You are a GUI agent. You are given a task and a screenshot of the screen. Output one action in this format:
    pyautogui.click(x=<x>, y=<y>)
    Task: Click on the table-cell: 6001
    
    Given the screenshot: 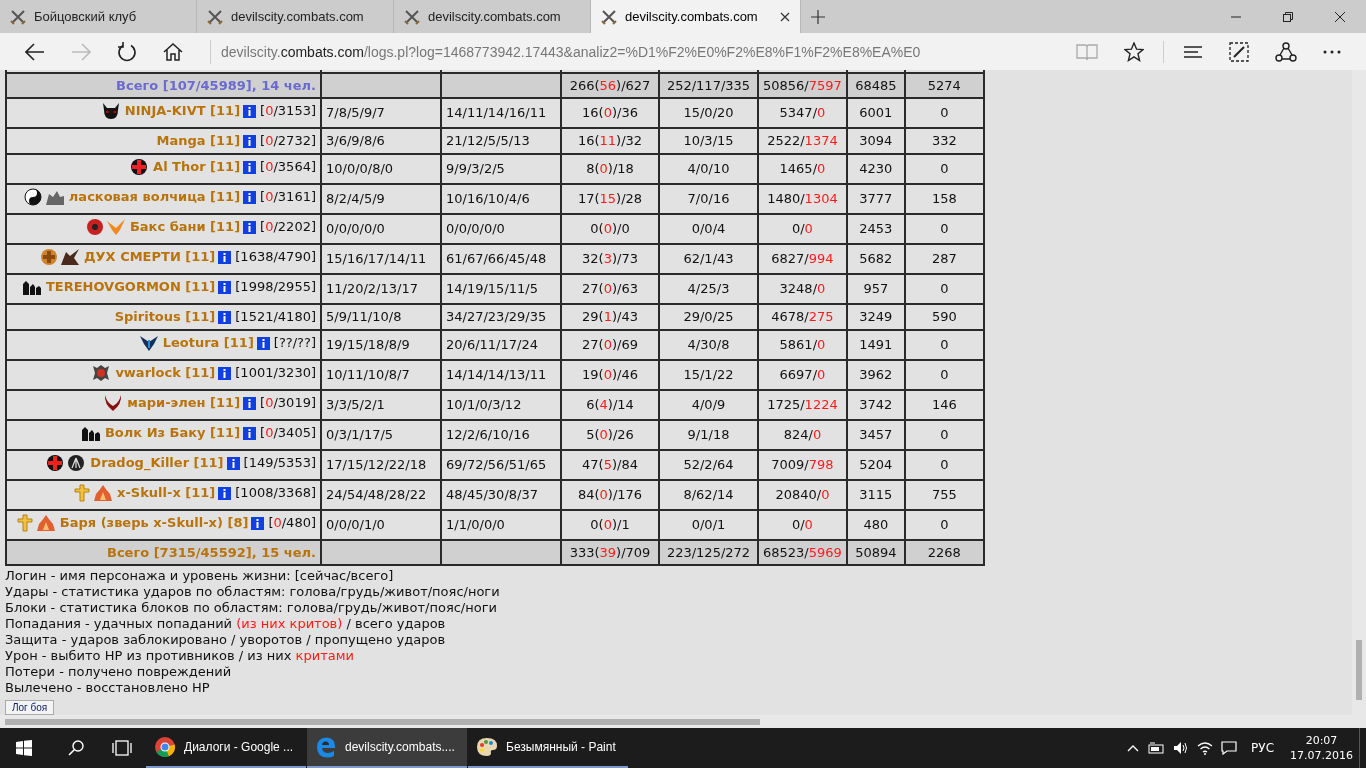 What is the action you would take?
    pyautogui.click(x=875, y=113)
    